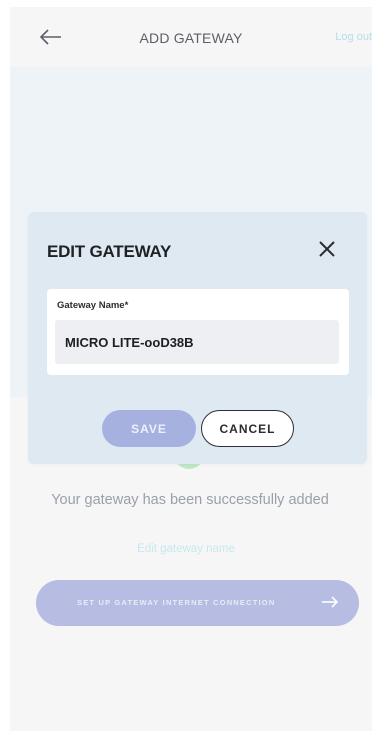  Describe the element at coordinates (330, 602) in the screenshot. I see `arrow-right-icon` at that location.